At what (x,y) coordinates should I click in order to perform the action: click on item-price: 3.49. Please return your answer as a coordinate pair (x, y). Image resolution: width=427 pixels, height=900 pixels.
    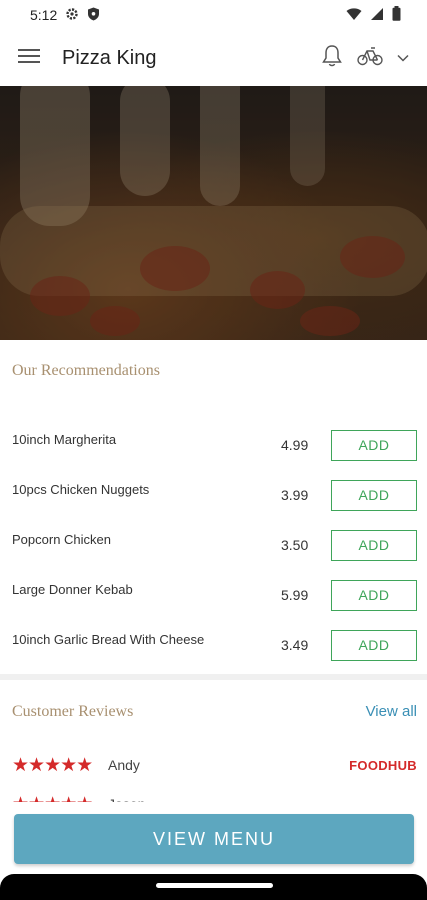
    Looking at the image, I should click on (295, 645).